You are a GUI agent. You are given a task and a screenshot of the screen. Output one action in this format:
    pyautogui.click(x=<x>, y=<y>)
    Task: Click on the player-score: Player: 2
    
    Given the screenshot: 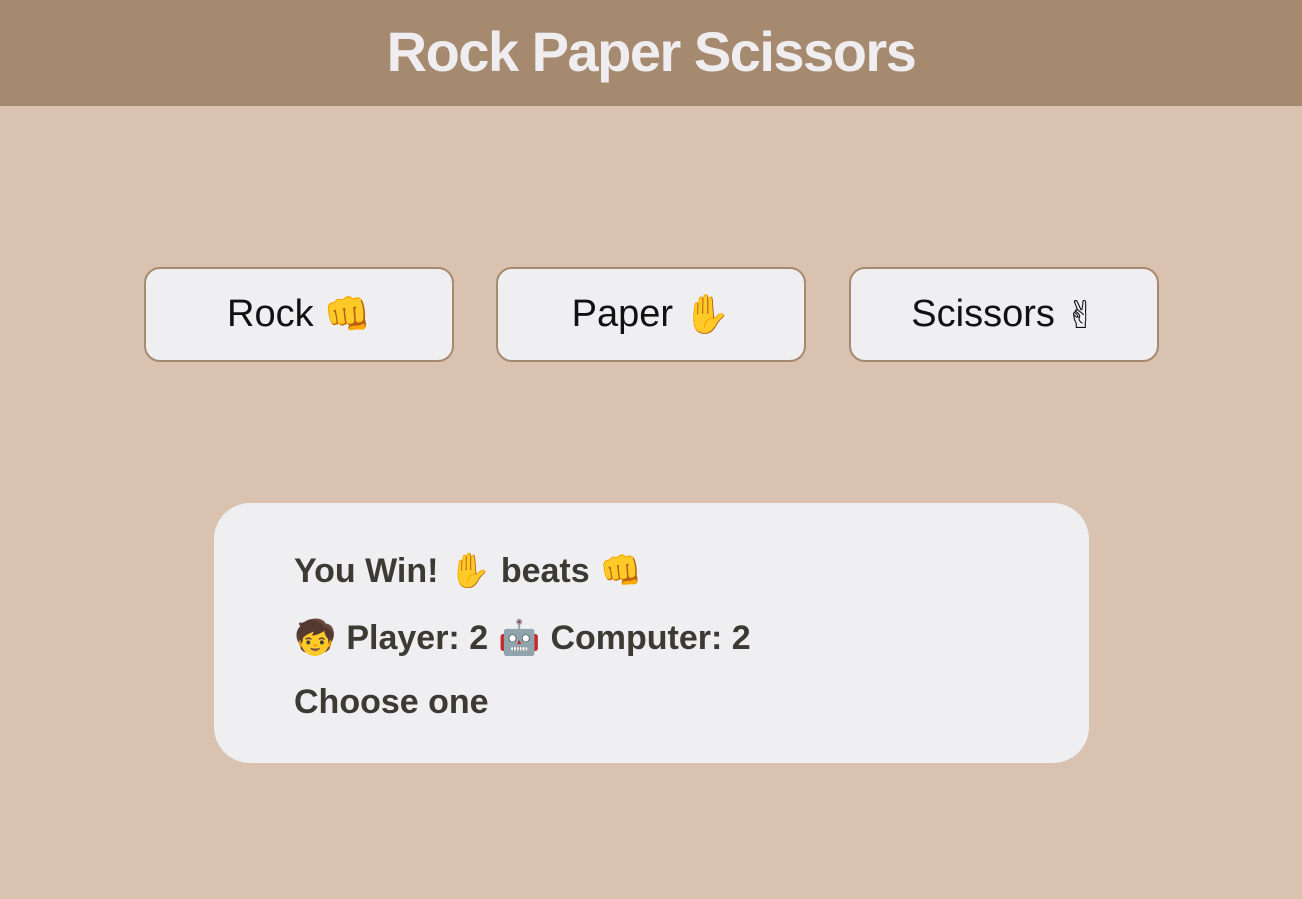 What is the action you would take?
    pyautogui.click(x=417, y=638)
    